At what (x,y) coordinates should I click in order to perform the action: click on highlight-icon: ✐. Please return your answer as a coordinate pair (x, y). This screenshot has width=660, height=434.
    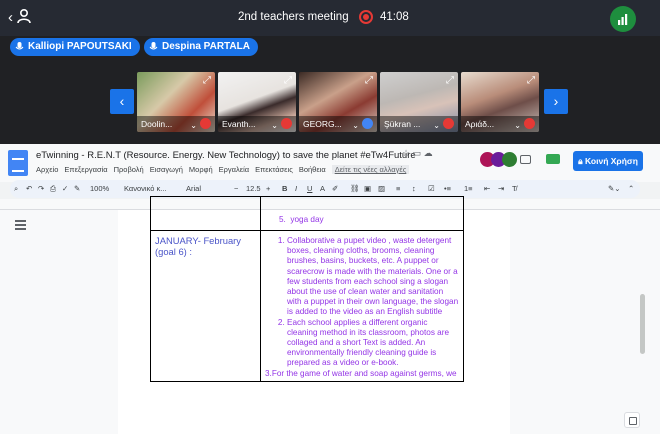
    Looking at the image, I should click on (335, 188).